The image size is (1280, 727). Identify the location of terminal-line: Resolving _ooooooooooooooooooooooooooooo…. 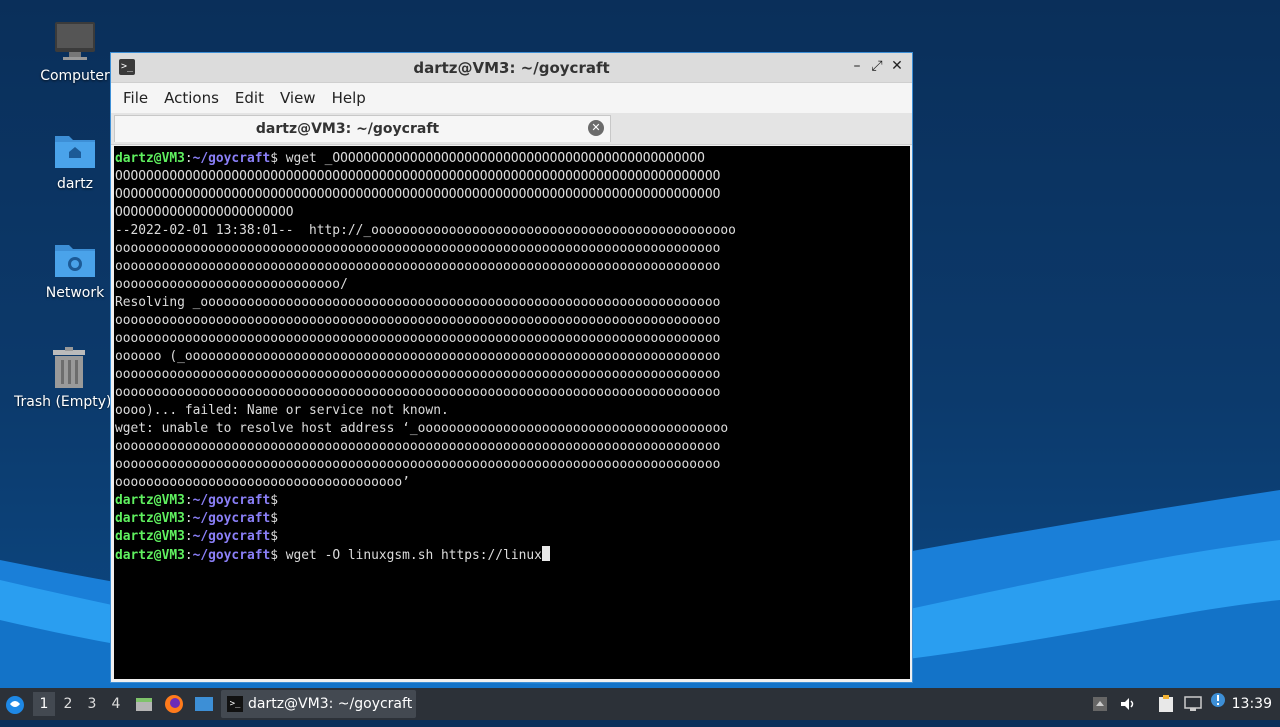
(512, 303).